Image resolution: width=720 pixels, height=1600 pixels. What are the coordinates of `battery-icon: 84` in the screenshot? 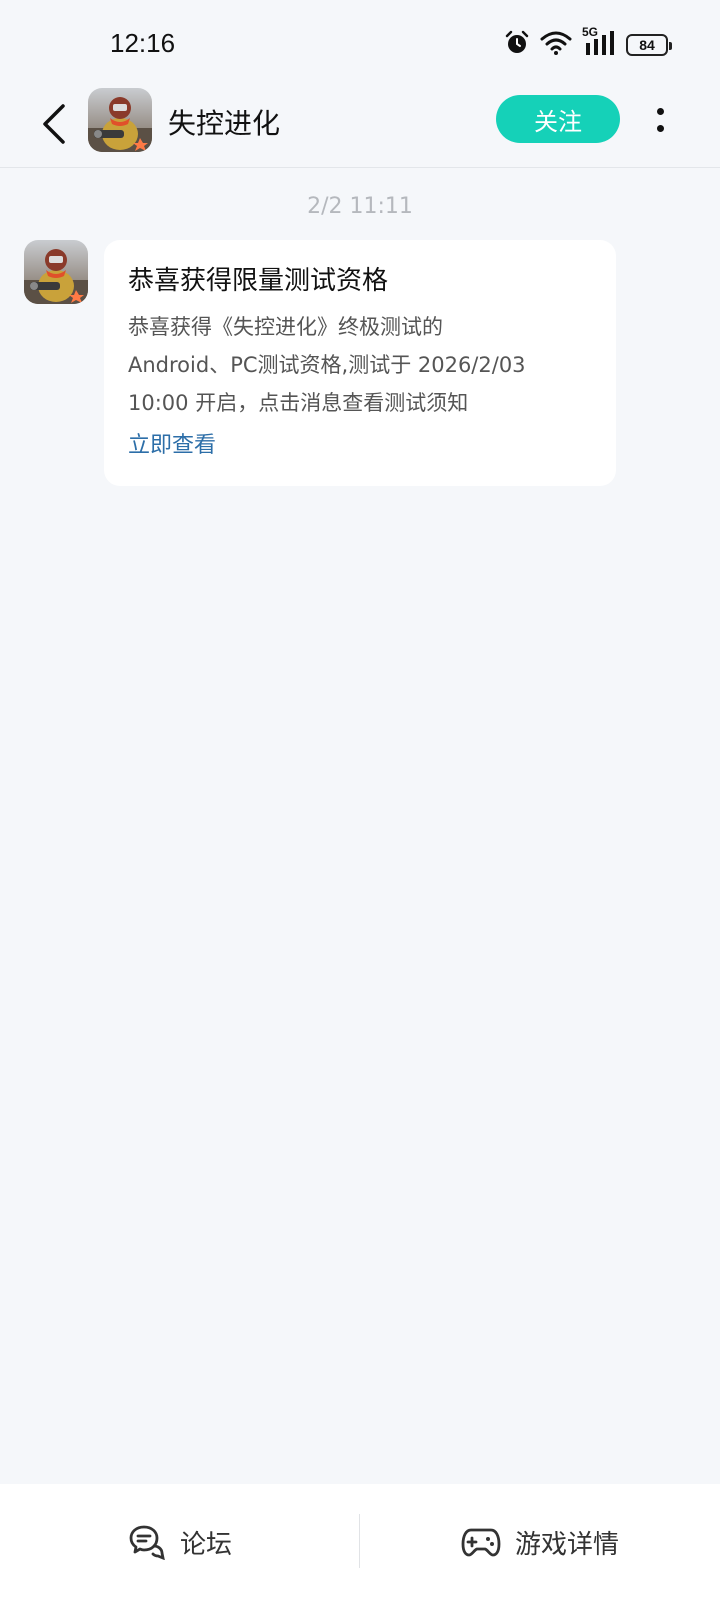 It's located at (649, 45).